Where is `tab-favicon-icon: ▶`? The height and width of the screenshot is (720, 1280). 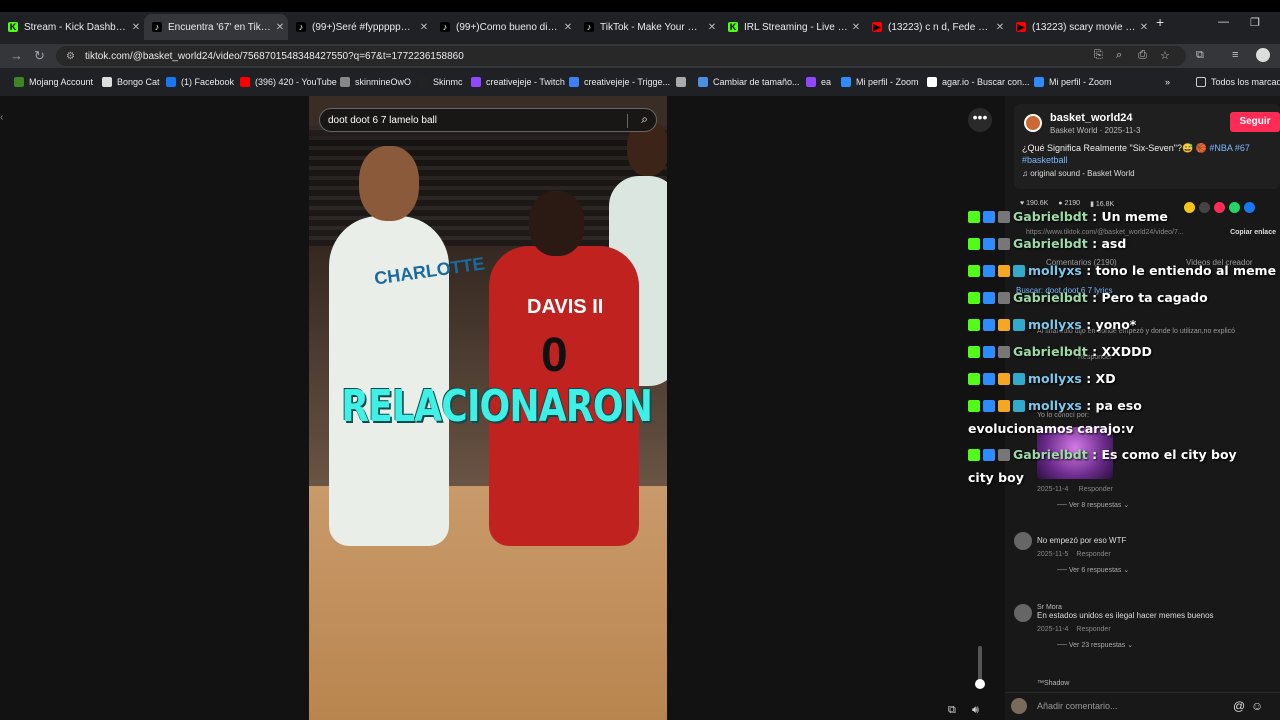 tab-favicon-icon: ▶ is located at coordinates (877, 27).